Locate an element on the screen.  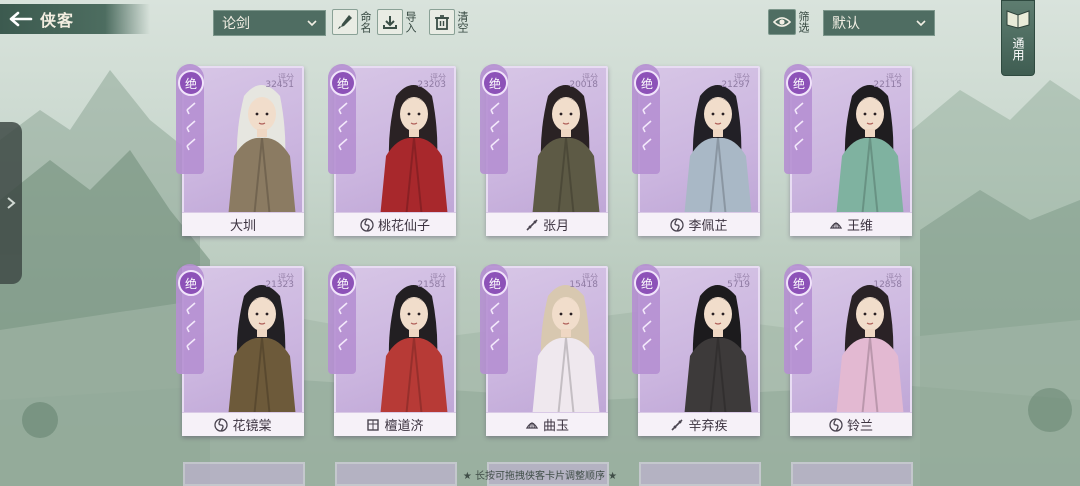
name-bar: 李佩芷 is located at coordinates (699, 224).